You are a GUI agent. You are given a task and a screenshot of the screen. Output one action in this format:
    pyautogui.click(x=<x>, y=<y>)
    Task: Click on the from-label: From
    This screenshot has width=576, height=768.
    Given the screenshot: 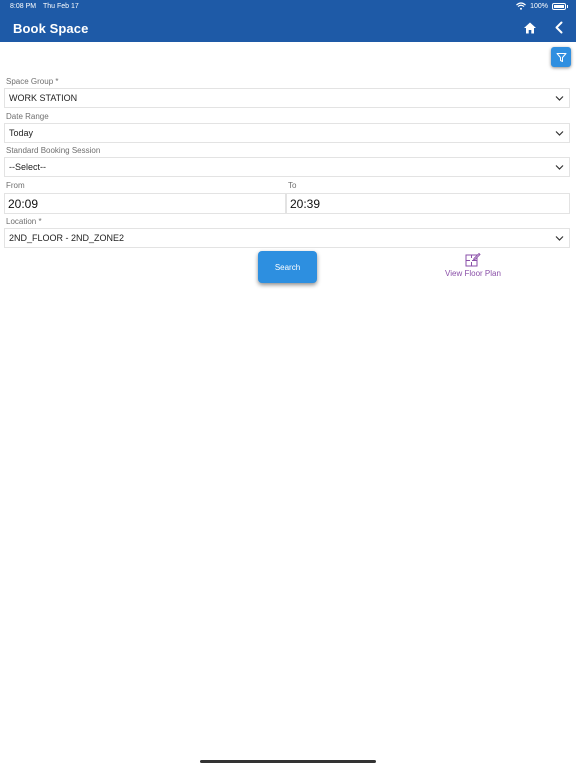 What is the action you would take?
    pyautogui.click(x=15, y=185)
    